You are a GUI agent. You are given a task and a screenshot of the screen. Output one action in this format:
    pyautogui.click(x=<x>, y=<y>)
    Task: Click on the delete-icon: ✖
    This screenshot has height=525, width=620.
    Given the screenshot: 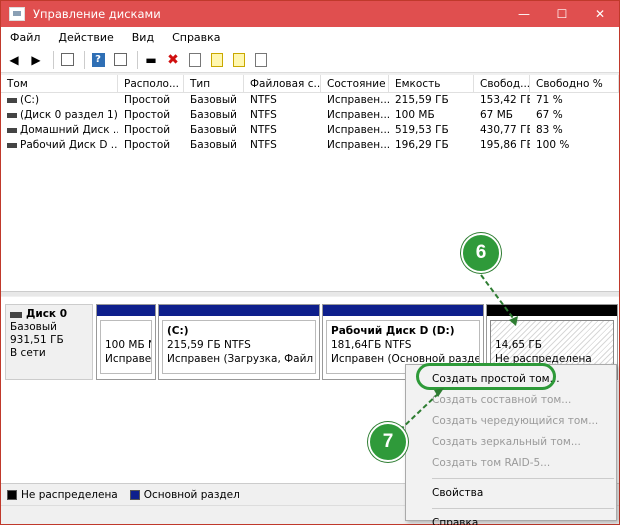 What is the action you would take?
    pyautogui.click(x=173, y=60)
    